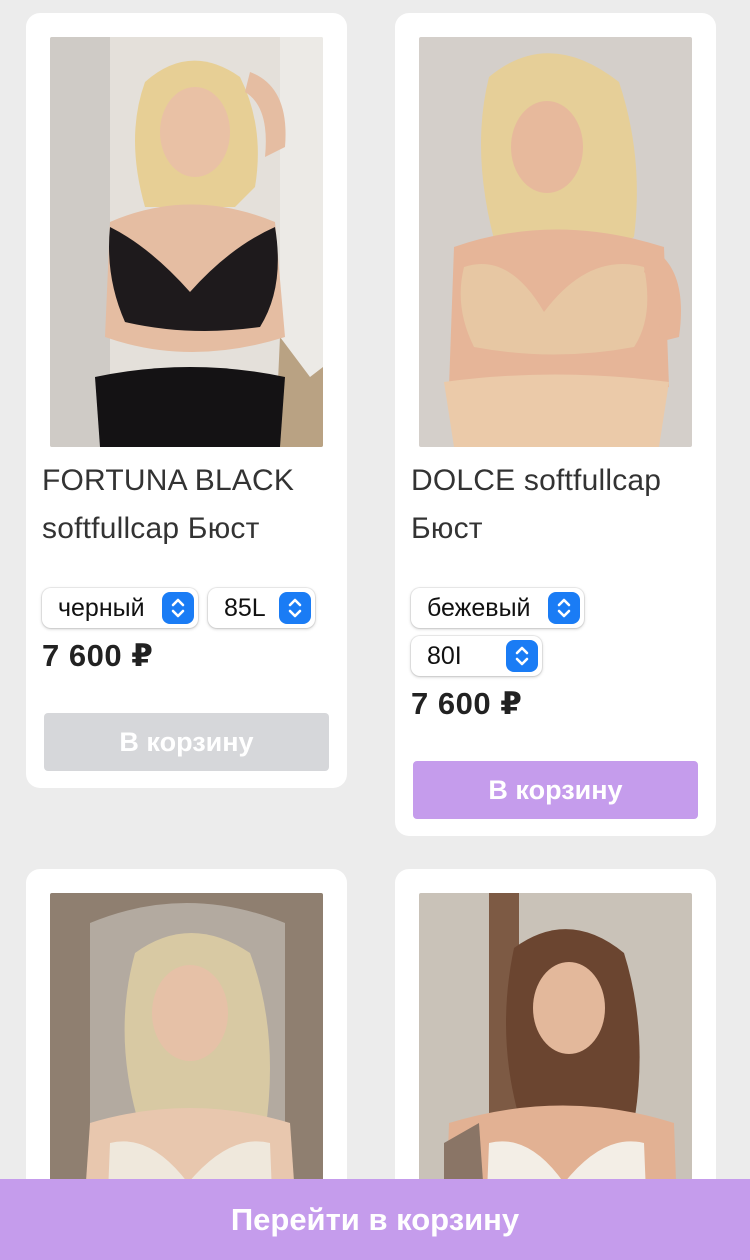 The height and width of the screenshot is (1260, 750). I want to click on product-title-line2: softfullcap Бюст, so click(151, 528).